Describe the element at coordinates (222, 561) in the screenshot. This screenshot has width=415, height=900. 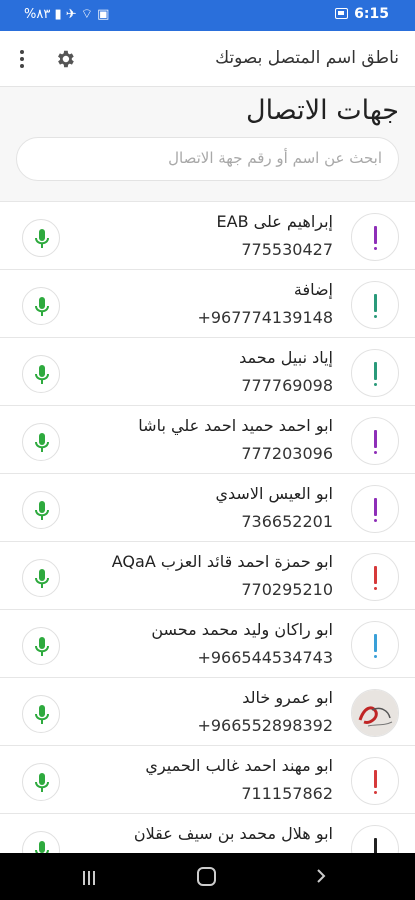
I see `contact-name: ابو حمزة احمد قائد العزب AQaA` at that location.